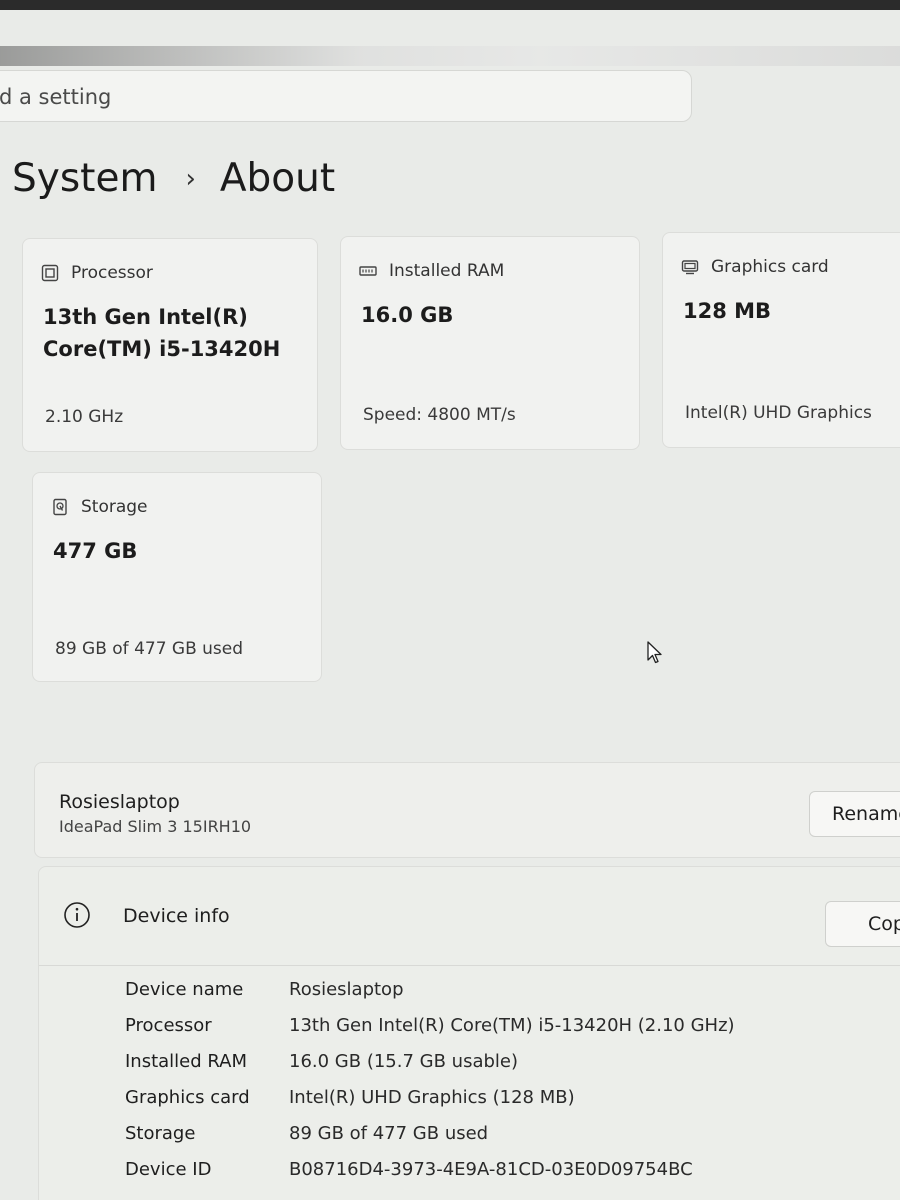 This screenshot has width=900, height=1200. I want to click on spec-label: Device name, so click(184, 989).